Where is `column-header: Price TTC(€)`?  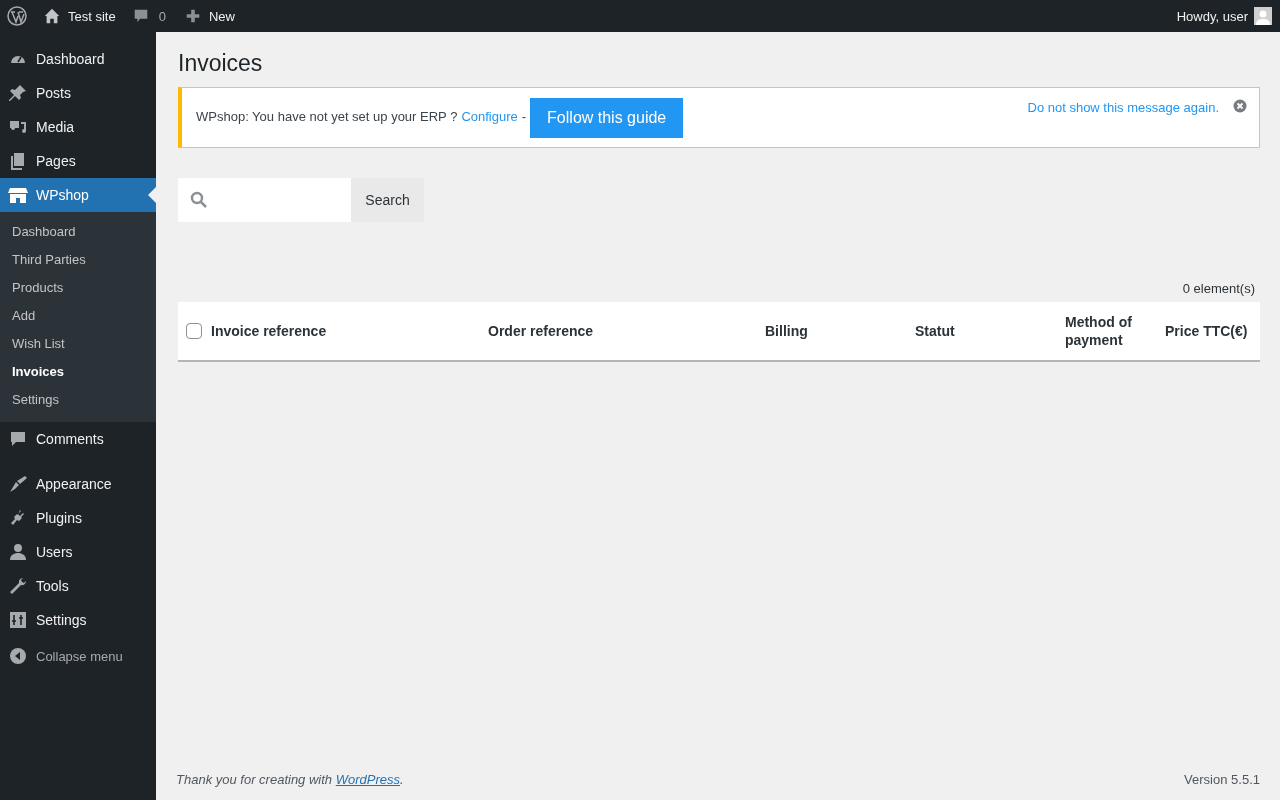
column-header: Price TTC(€) is located at coordinates (1207, 331).